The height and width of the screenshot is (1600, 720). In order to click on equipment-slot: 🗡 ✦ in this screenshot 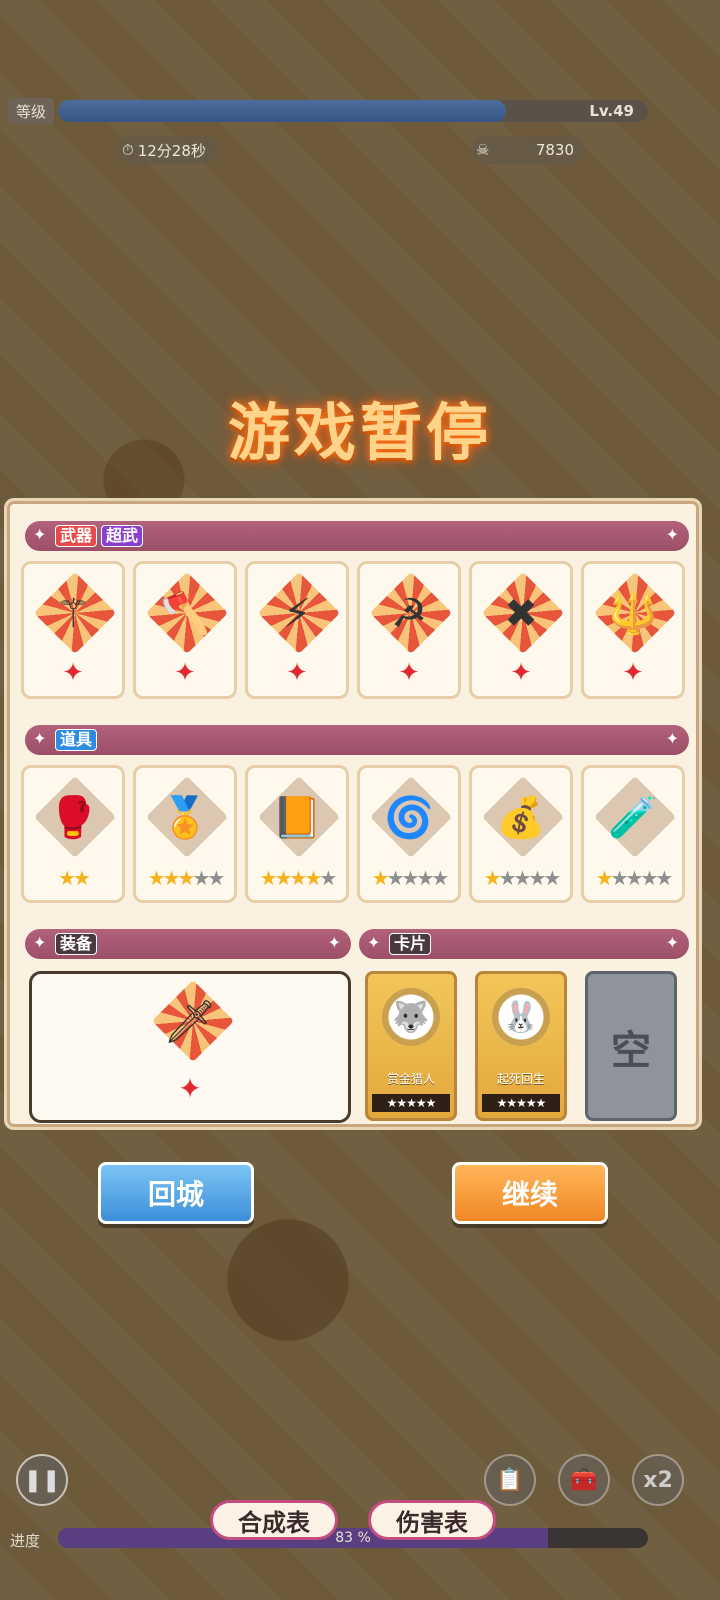, I will do `click(190, 1047)`.